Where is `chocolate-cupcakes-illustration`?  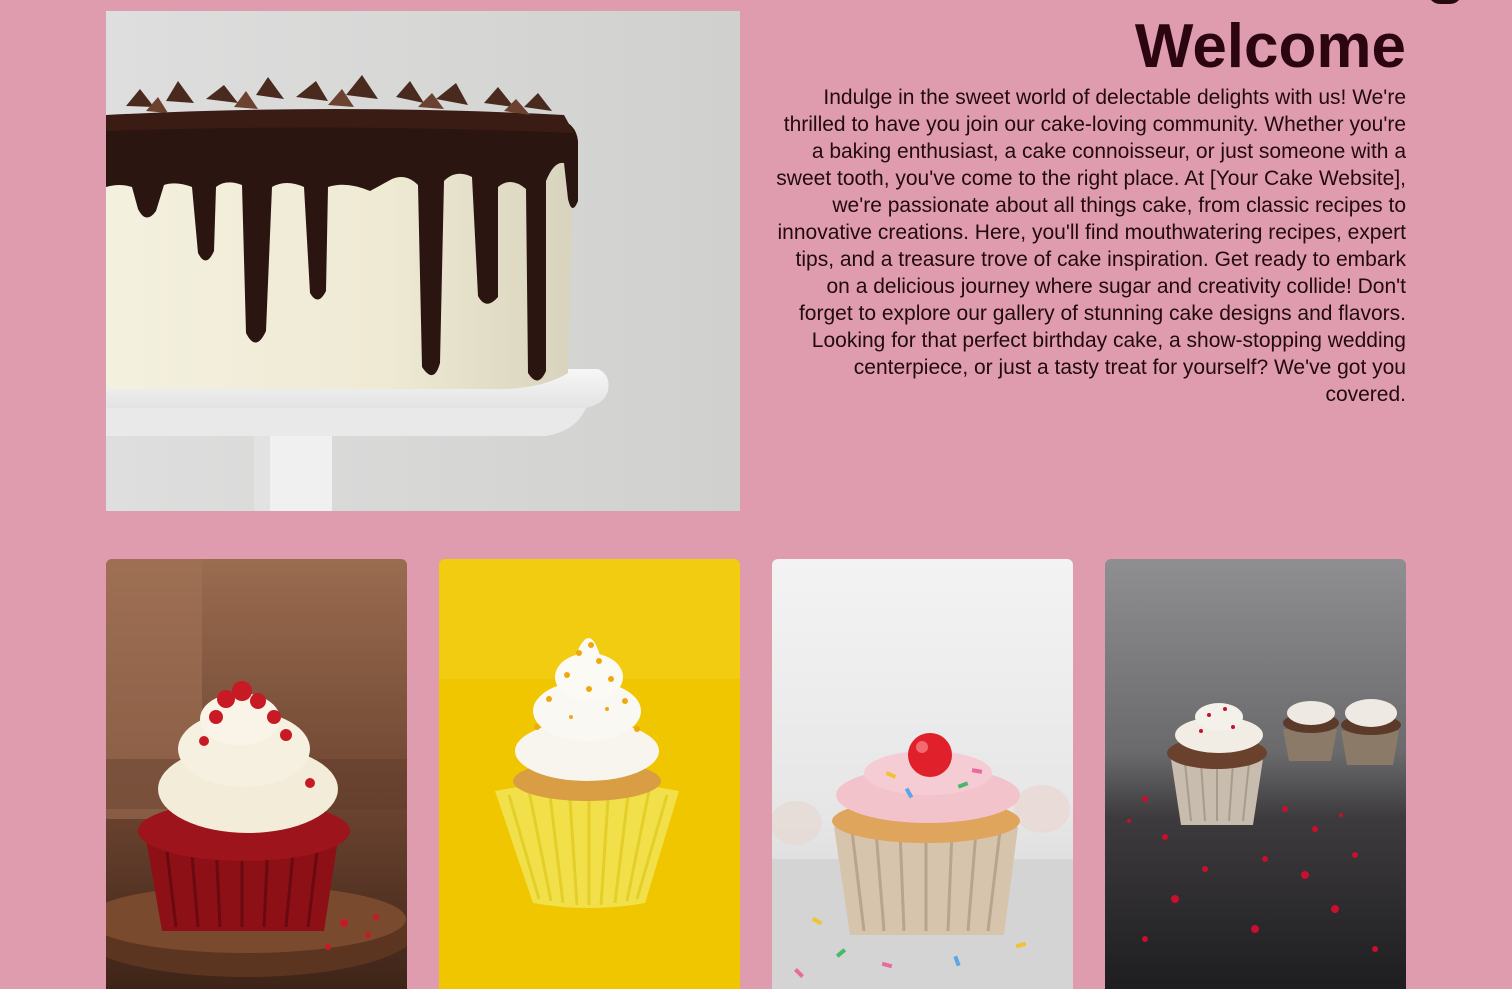 chocolate-cupcakes-illustration is located at coordinates (1255, 774).